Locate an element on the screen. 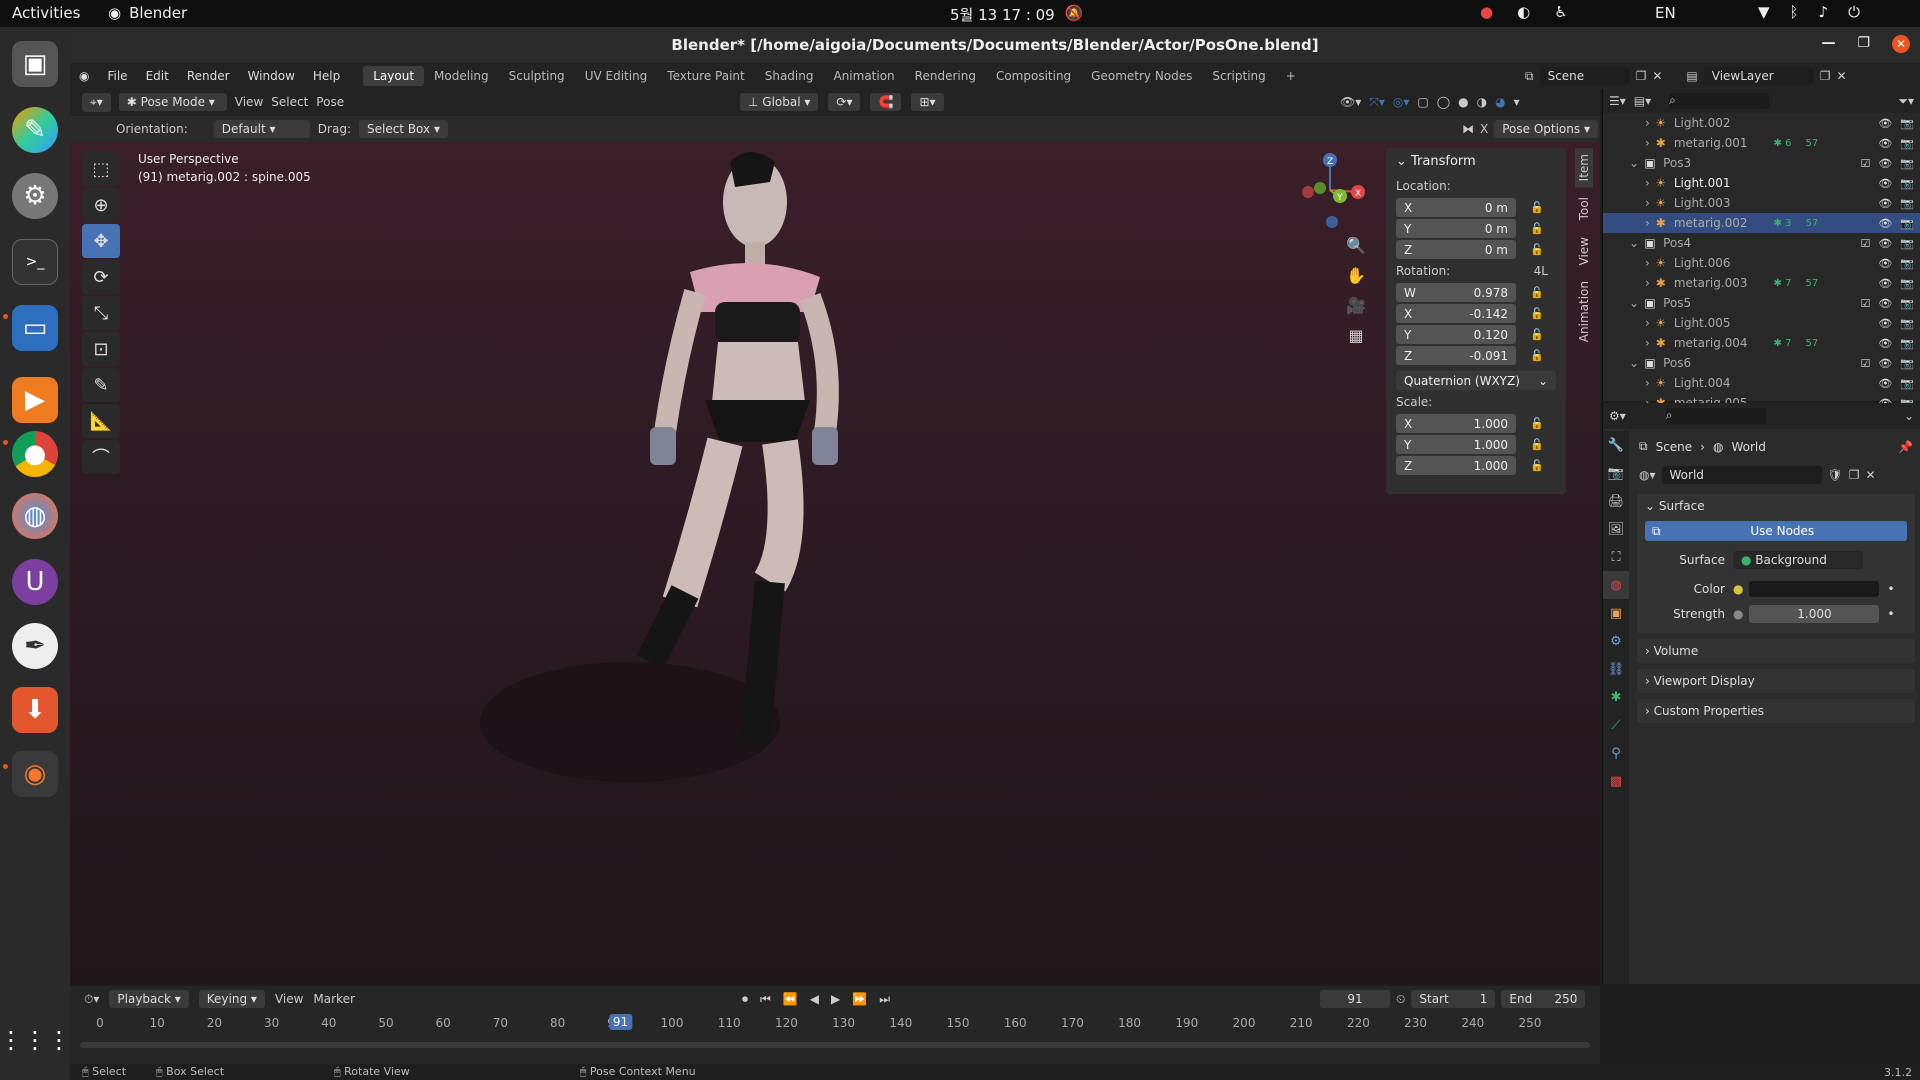 The image size is (1920, 1080). tab-animation-side: Animation is located at coordinates (1584, 311).